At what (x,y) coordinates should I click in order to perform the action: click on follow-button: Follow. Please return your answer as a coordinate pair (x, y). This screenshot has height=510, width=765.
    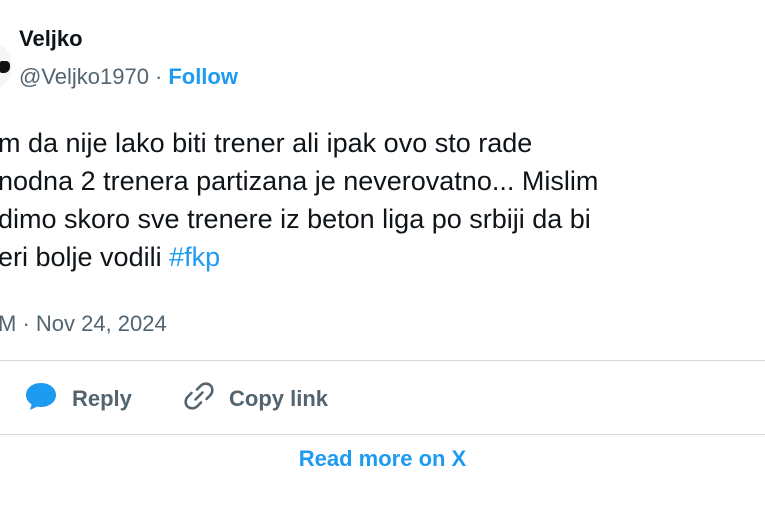
    Looking at the image, I should click on (203, 76).